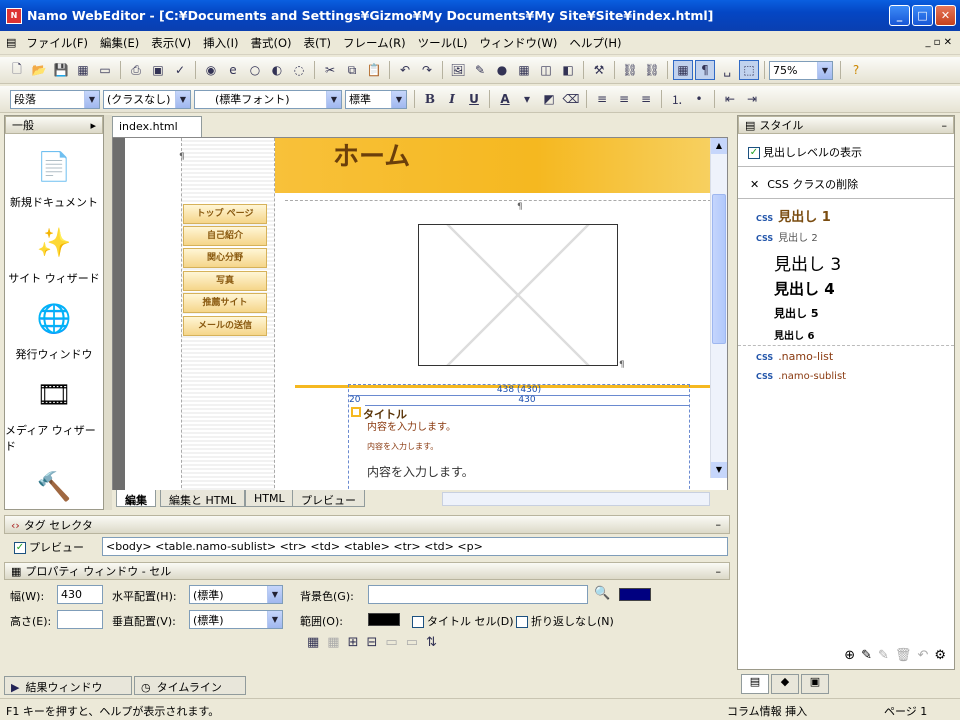  I want to click on bold-icon: B, so click(430, 99).